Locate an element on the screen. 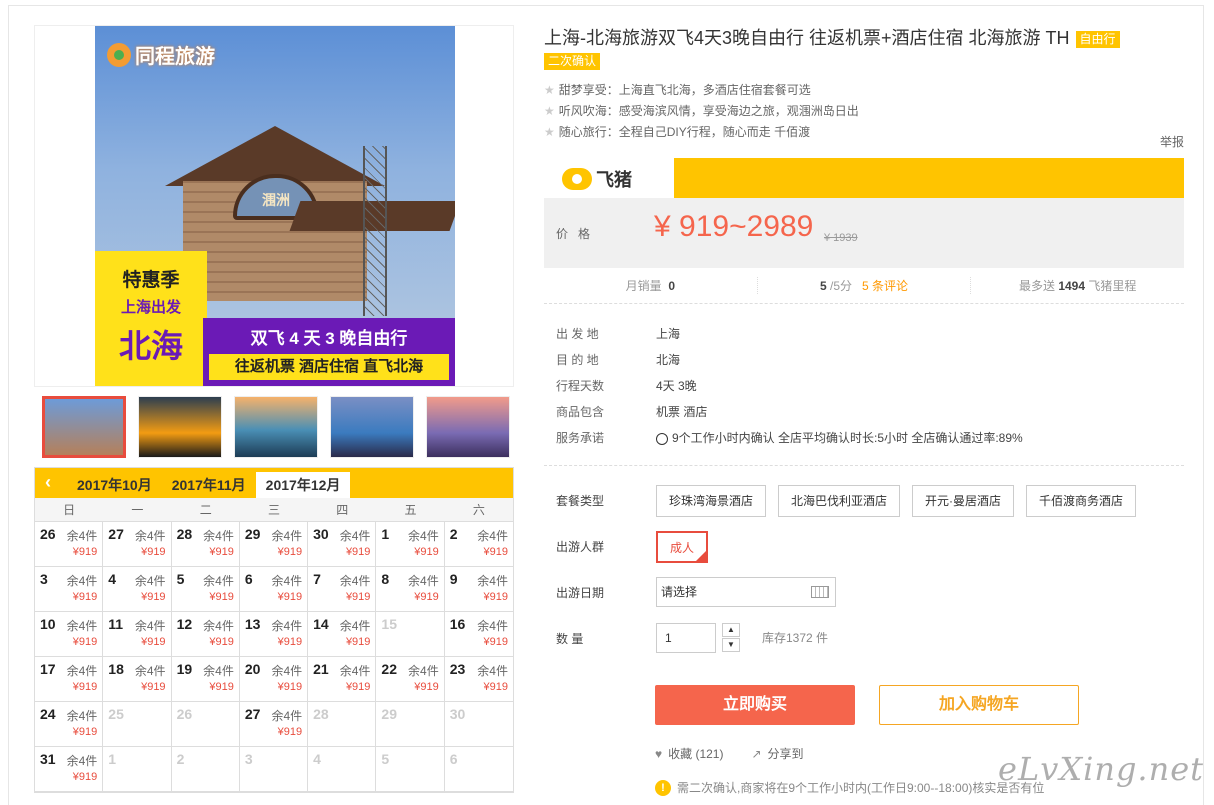 The width and height of the screenshot is (1214, 805). day-number: 17 is located at coordinates (48, 669).